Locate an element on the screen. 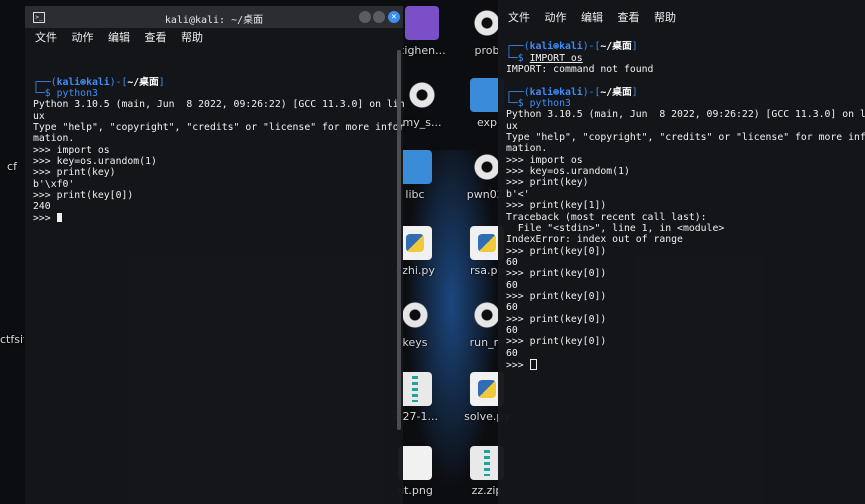 The height and width of the screenshot is (504, 865). title-bar: >_ kali@kali: ~/桌面 ✕ is located at coordinates (214, 17).